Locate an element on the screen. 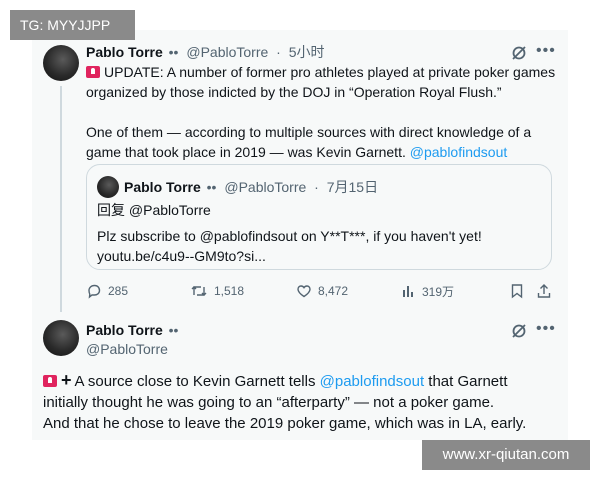 The image size is (600, 480). quoted-author-name: Pablo Torre is located at coordinates (162, 187).